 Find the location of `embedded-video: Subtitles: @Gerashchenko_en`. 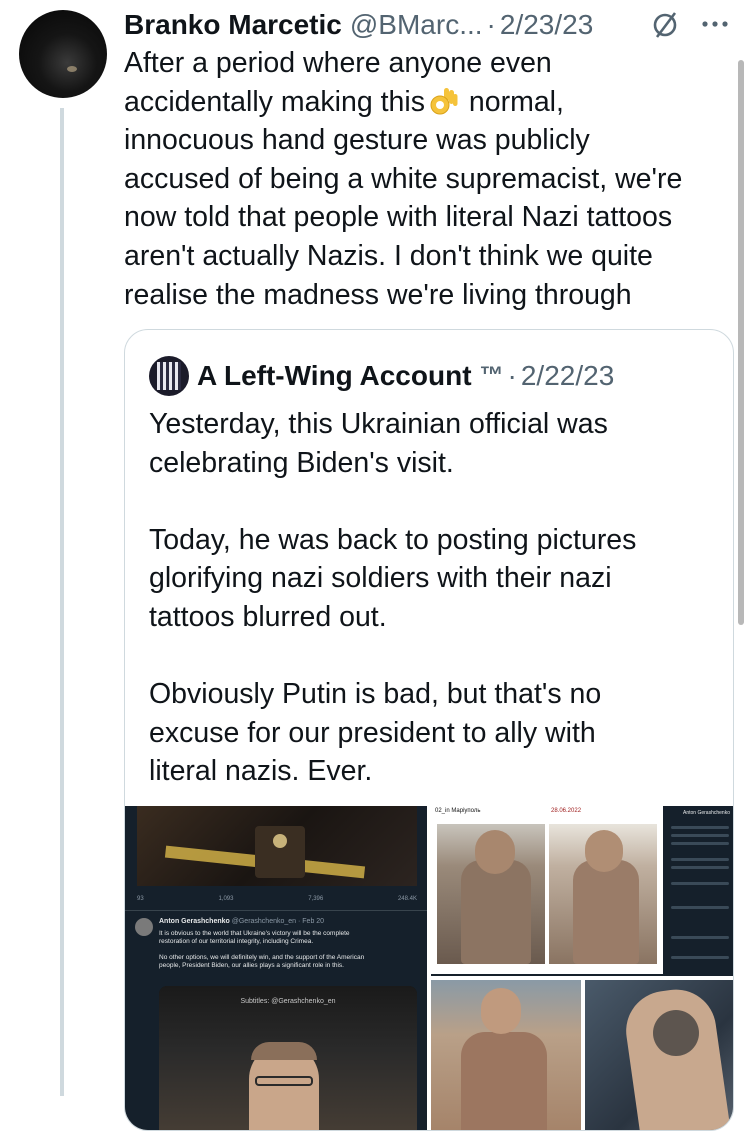

embedded-video: Subtitles: @Gerashchenko_en is located at coordinates (288, 1058).